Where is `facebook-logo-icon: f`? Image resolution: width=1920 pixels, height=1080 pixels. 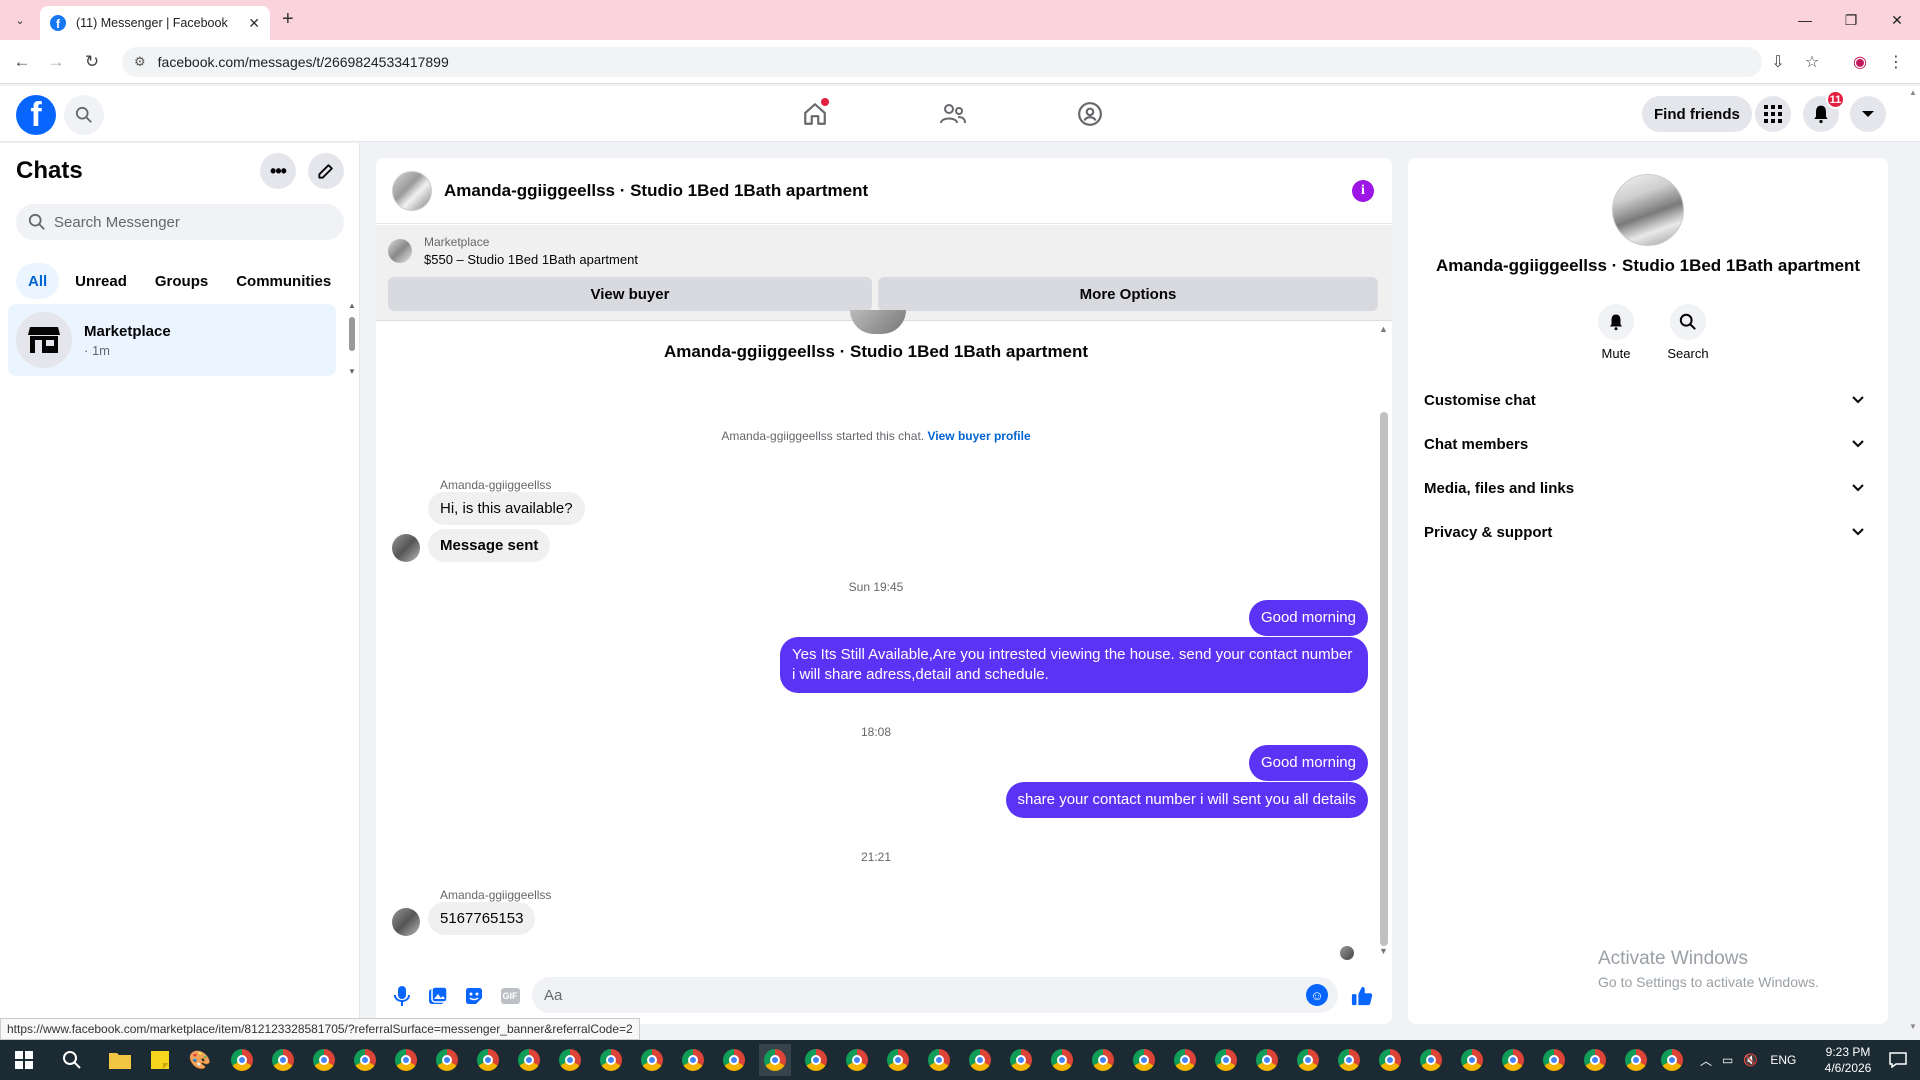 facebook-logo-icon: f is located at coordinates (36, 115).